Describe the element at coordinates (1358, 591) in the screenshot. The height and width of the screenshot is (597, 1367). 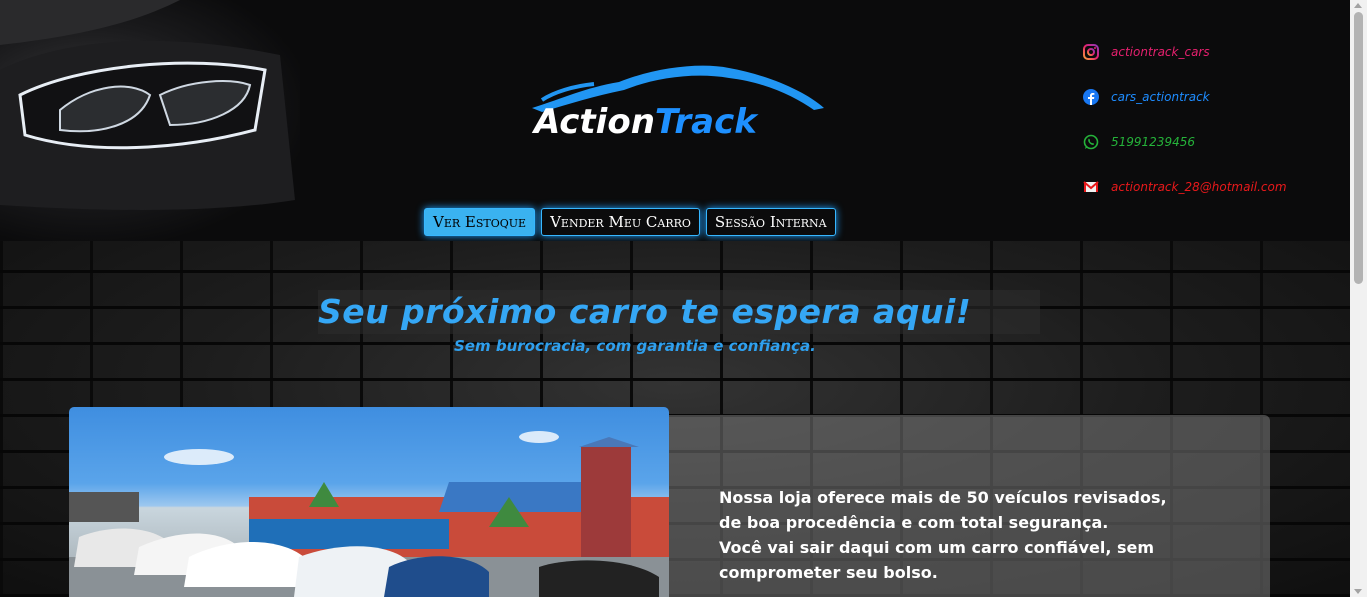
I see `scroll-down-arrow-icon` at that location.